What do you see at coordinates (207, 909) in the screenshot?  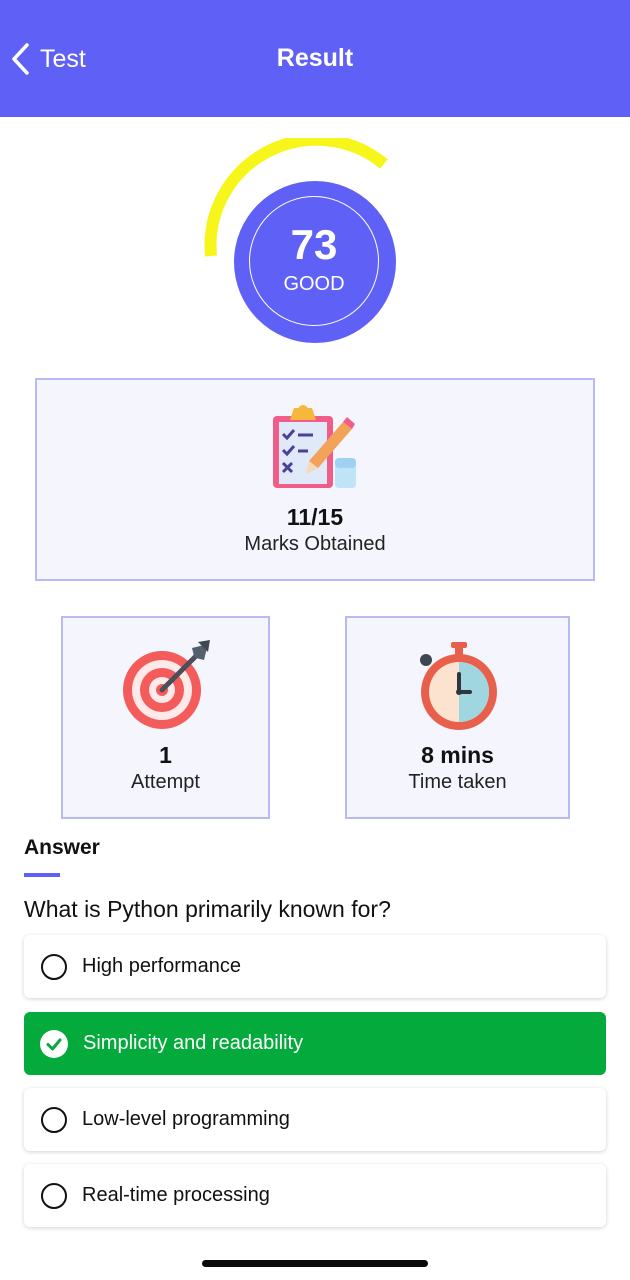 I see `question-text: What is Python primarily known for?` at bounding box center [207, 909].